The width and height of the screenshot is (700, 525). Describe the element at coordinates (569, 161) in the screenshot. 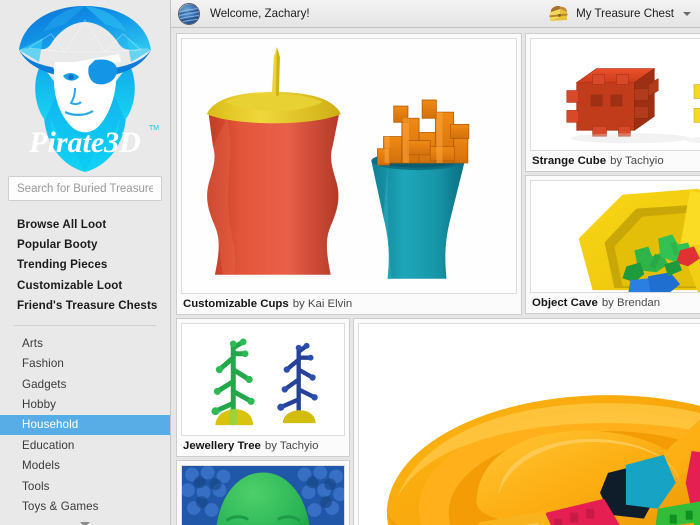

I see `card-title: Strange Cube` at that location.